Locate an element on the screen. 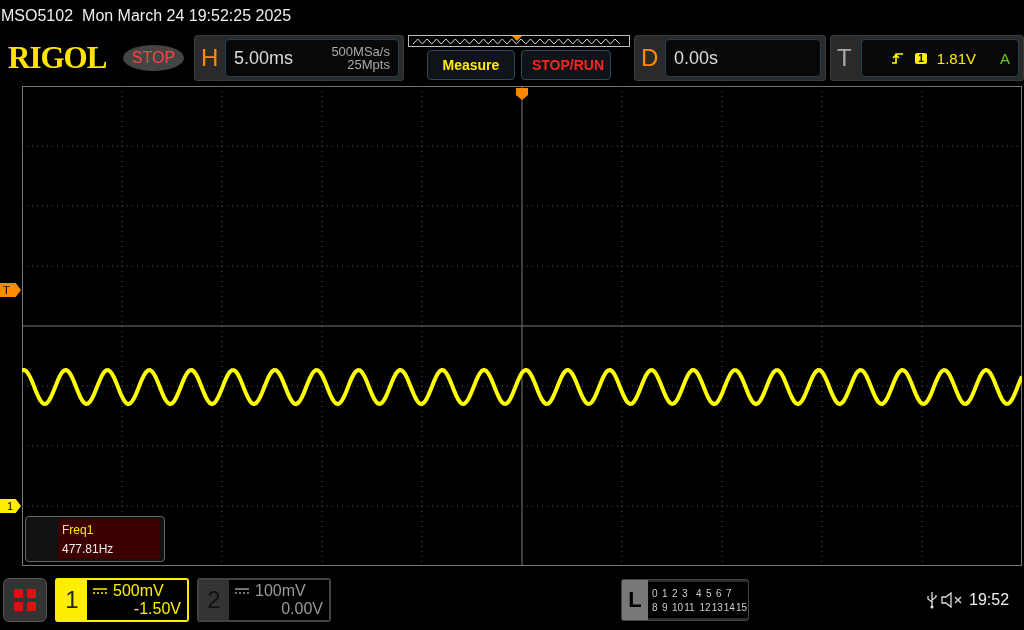 Image resolution: width=1024 pixels, height=630 pixels. menu-button is located at coordinates (25, 600).